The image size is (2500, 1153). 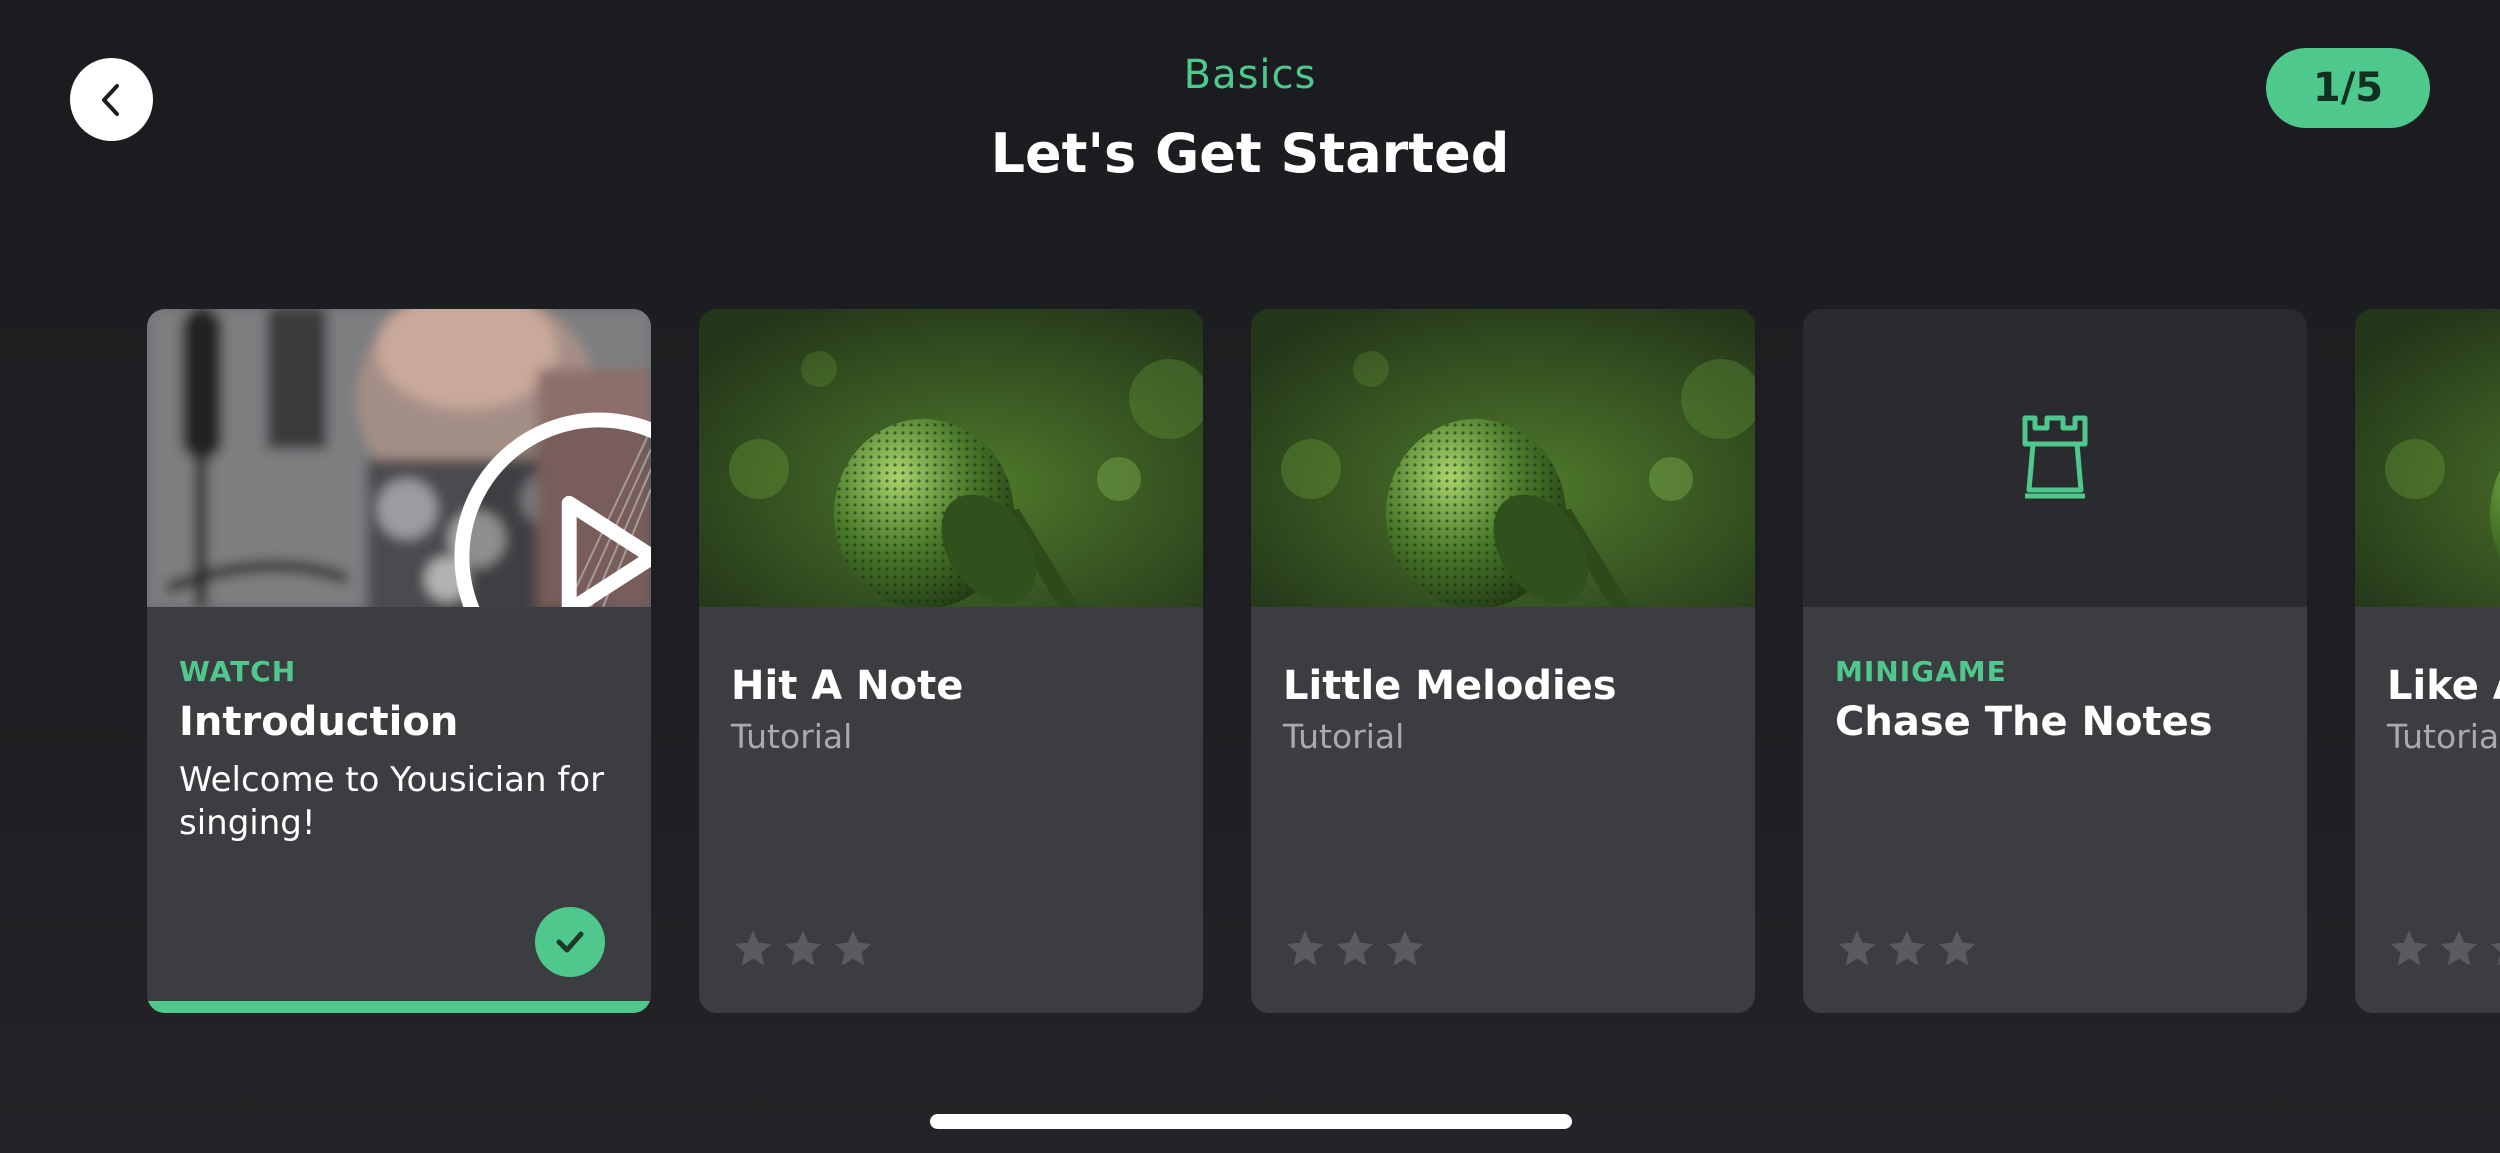 I want to click on card-type-label: MINIGAME, so click(x=1921, y=671).